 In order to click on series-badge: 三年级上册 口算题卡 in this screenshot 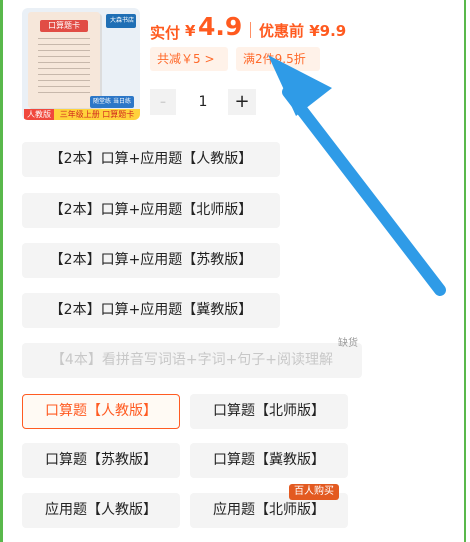, I will do `click(97, 114)`.